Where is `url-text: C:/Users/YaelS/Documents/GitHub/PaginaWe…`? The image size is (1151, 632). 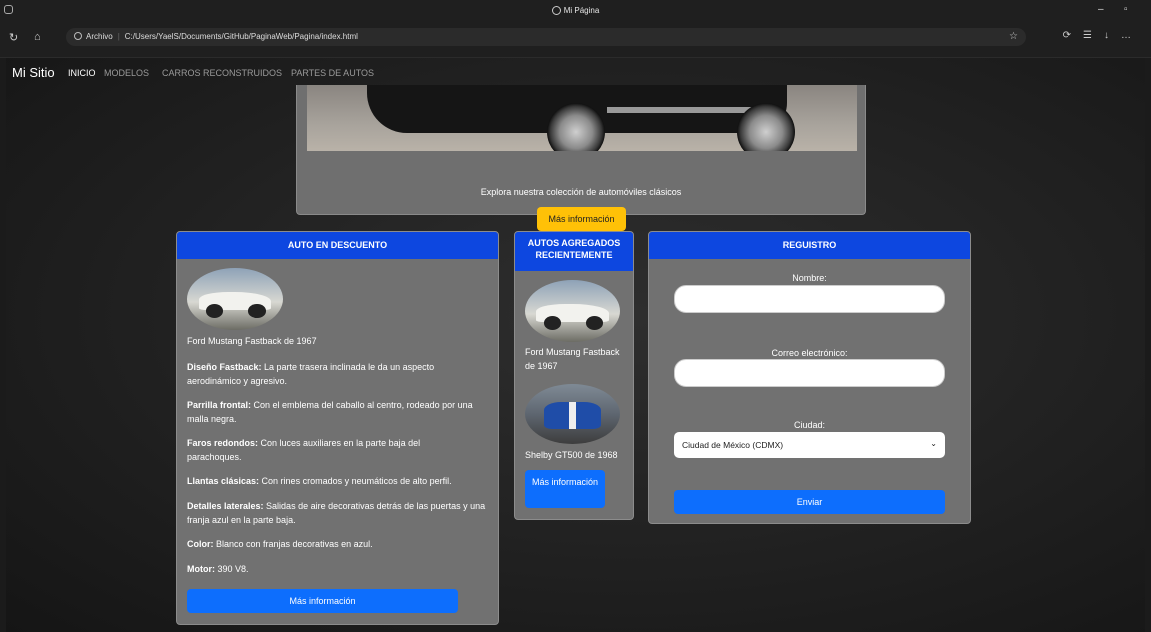 url-text: C:/Users/YaelS/Documents/GitHub/PaginaWe… is located at coordinates (241, 36).